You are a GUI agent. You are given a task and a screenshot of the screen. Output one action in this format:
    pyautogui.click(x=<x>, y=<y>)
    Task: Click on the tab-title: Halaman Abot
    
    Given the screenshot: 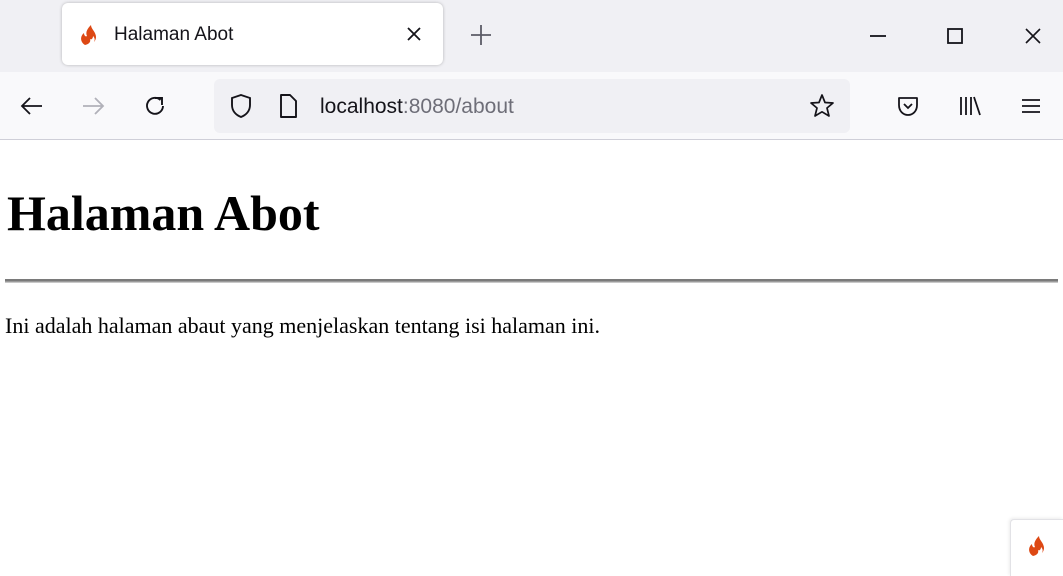 What is the action you would take?
    pyautogui.click(x=174, y=34)
    